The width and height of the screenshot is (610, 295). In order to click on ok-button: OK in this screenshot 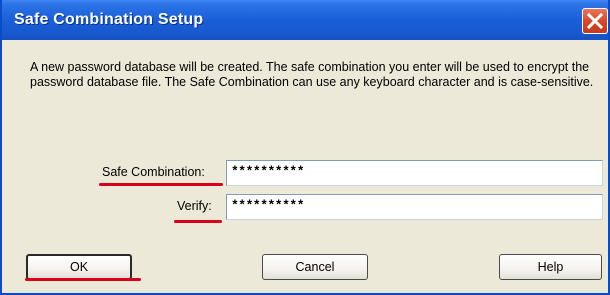, I will do `click(79, 267)`.